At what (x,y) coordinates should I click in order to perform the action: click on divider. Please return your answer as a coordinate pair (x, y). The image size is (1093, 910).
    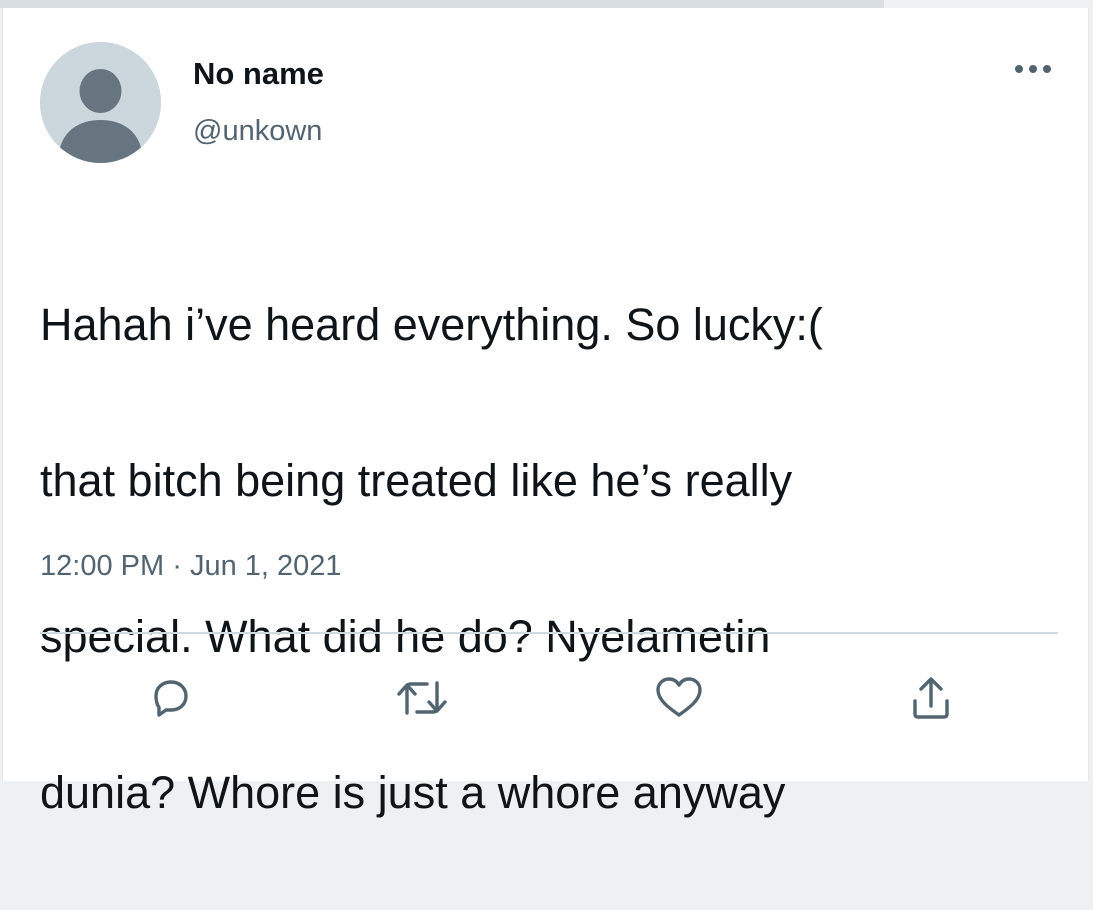
    Looking at the image, I should click on (549, 633).